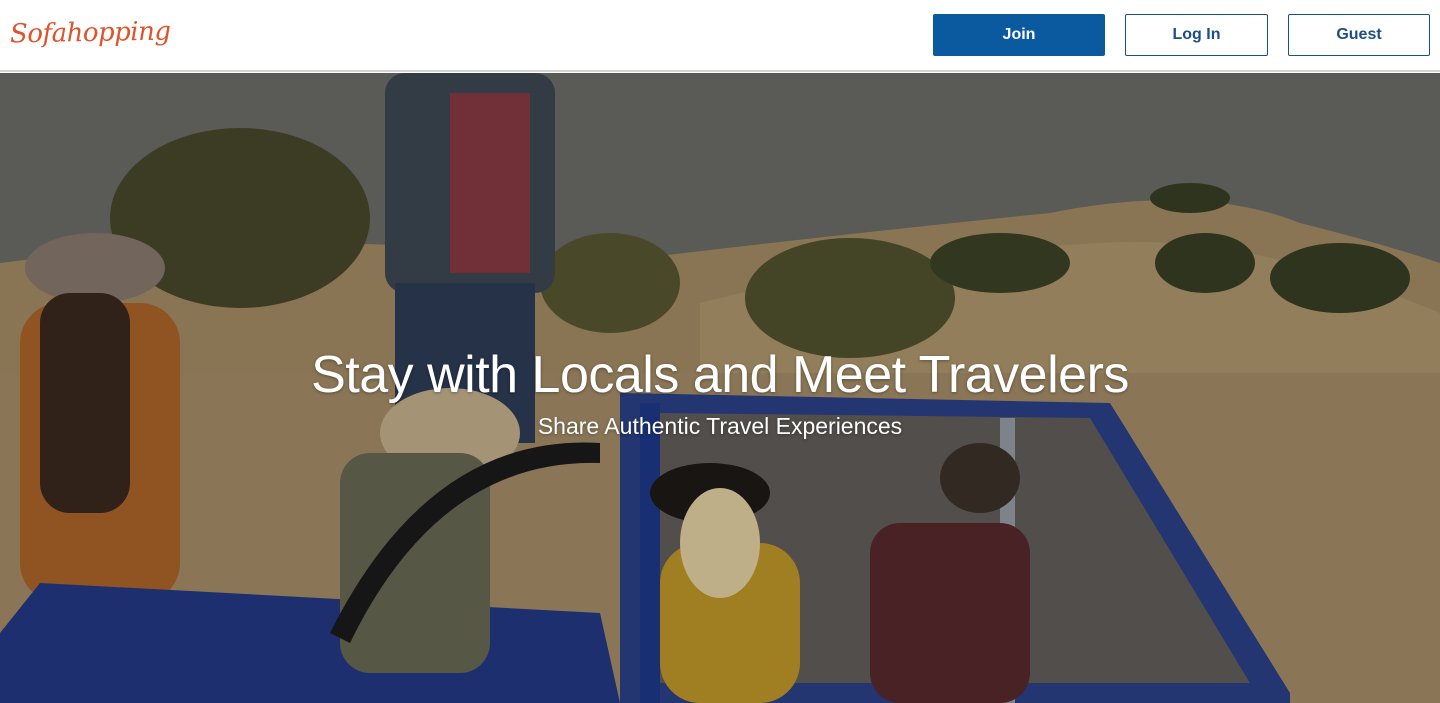 This screenshot has width=1440, height=703. Describe the element at coordinates (90, 33) in the screenshot. I see `sofahopping-logo: Sofahopping` at that location.